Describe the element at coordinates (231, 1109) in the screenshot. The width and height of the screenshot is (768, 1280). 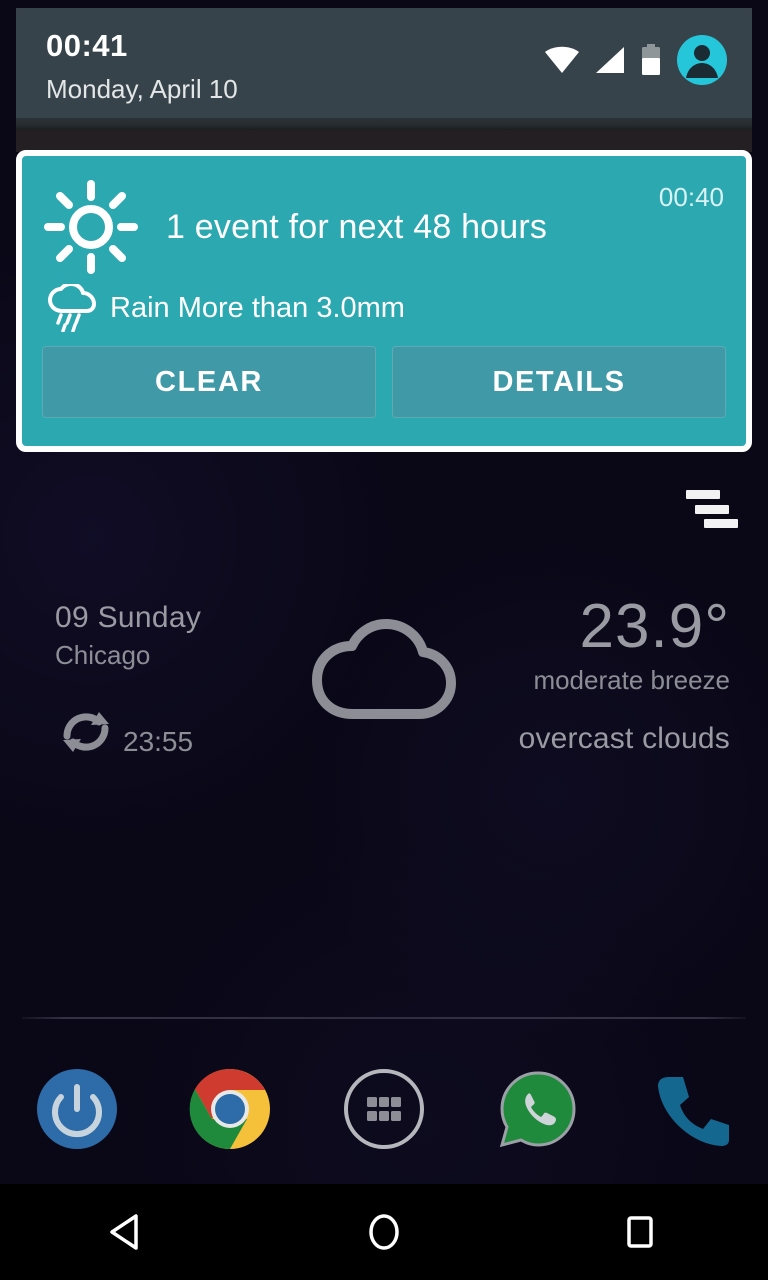
I see `chrome-app-icon` at that location.